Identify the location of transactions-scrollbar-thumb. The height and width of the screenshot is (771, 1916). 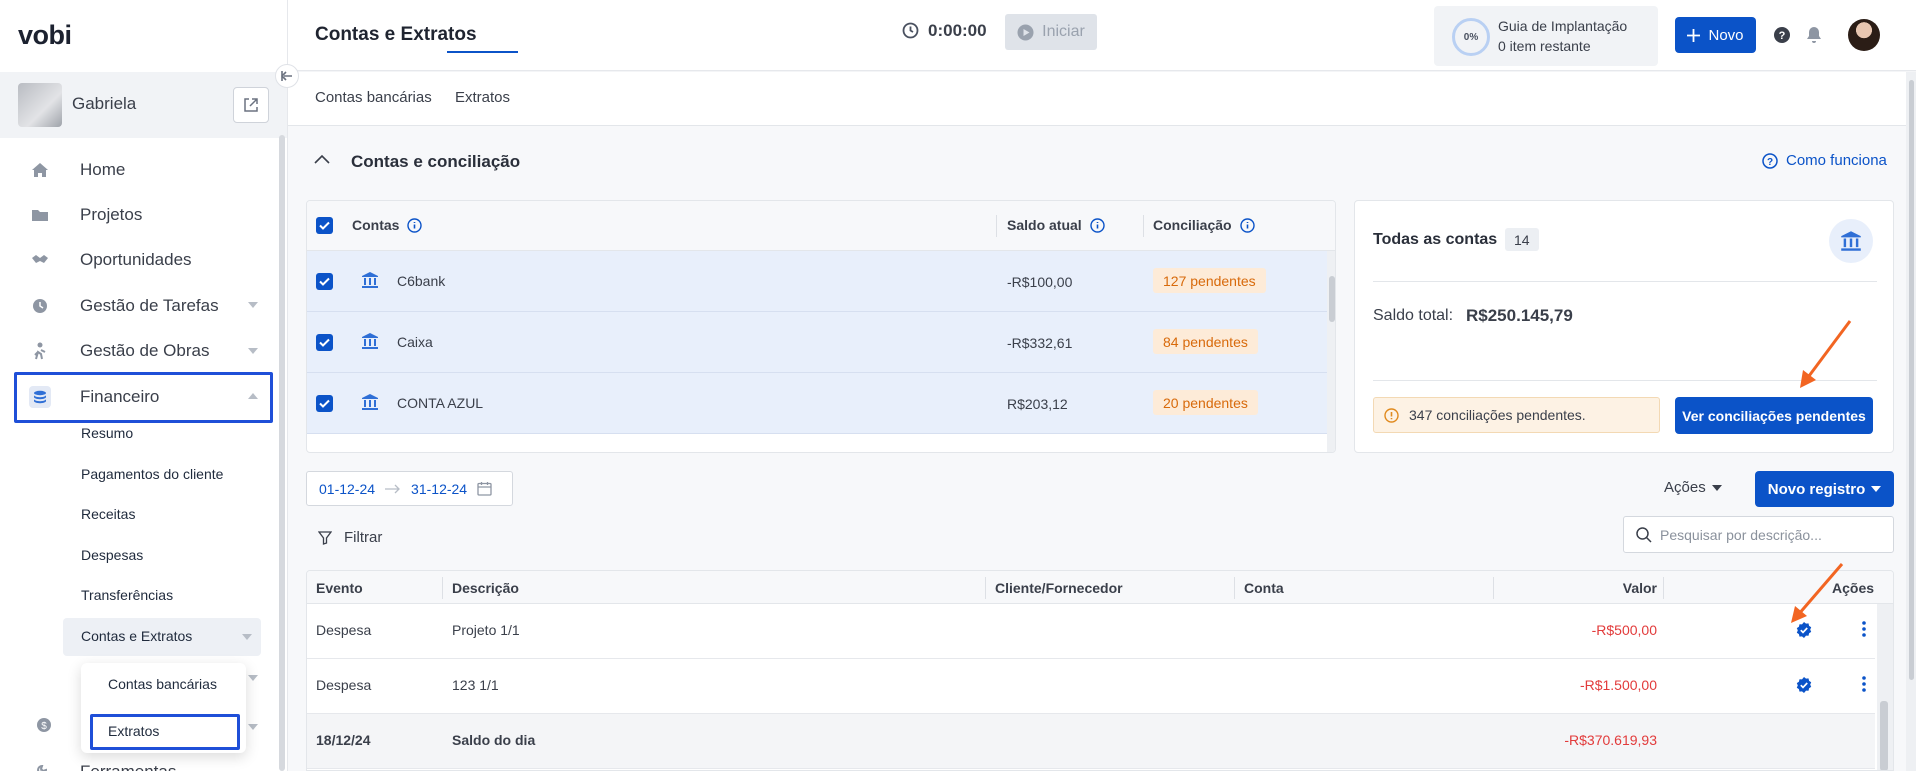
(1884, 735).